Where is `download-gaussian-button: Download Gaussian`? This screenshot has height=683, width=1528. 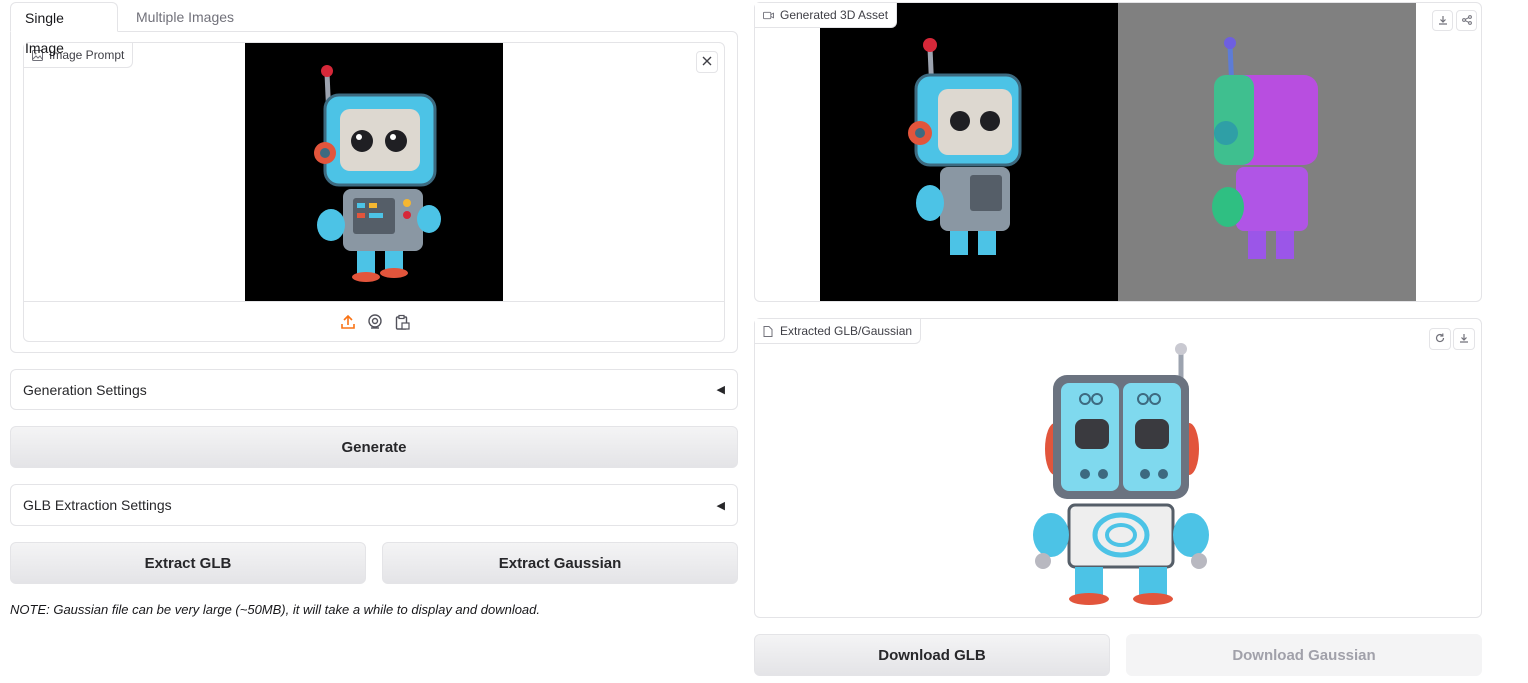
download-gaussian-button: Download Gaussian is located at coordinates (1304, 655).